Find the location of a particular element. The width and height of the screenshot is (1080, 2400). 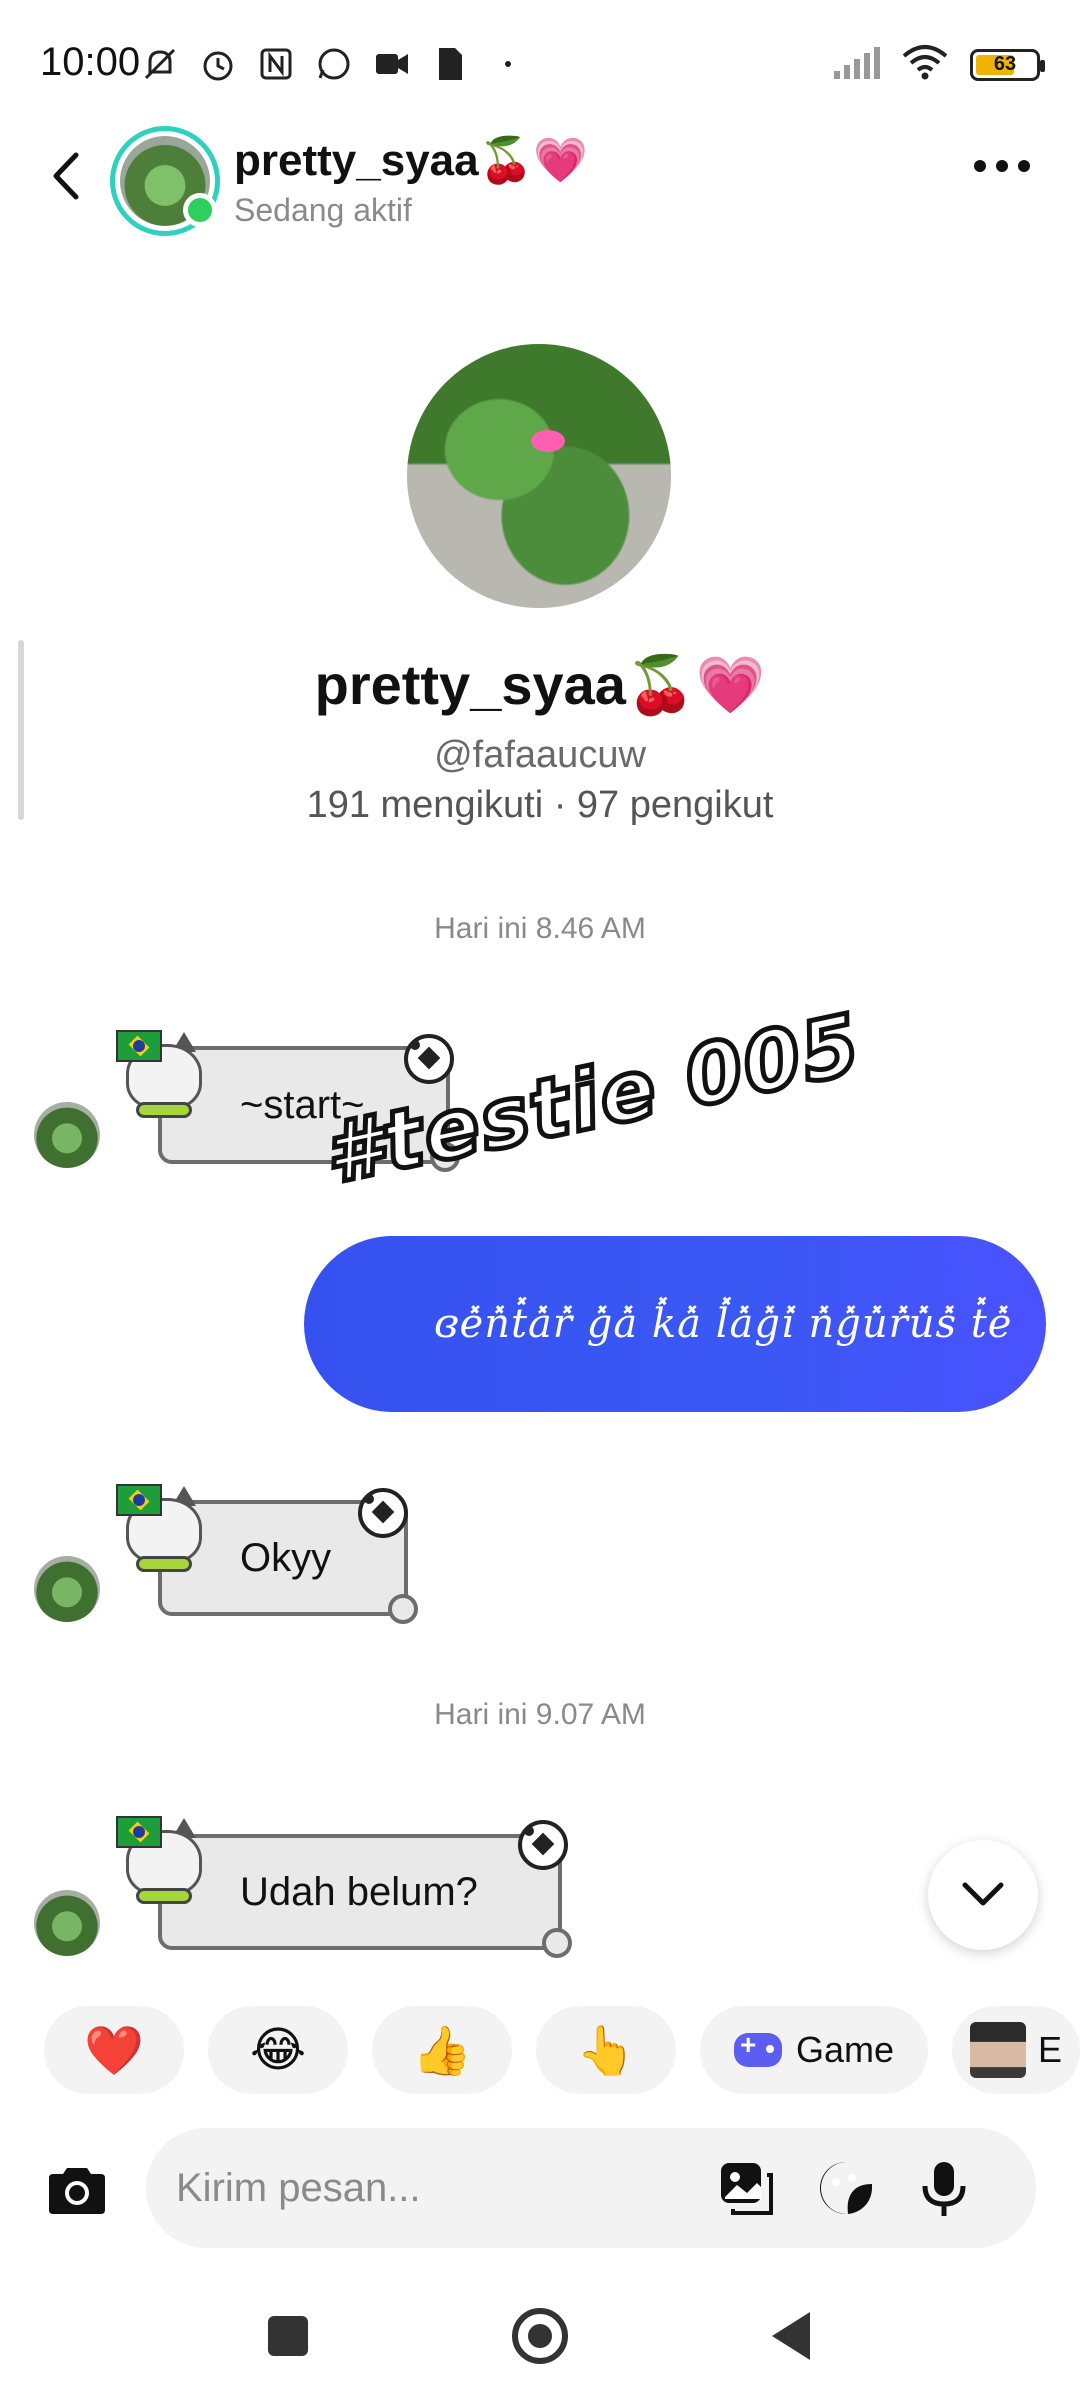

whatsapp-icon is located at coordinates (334, 64).